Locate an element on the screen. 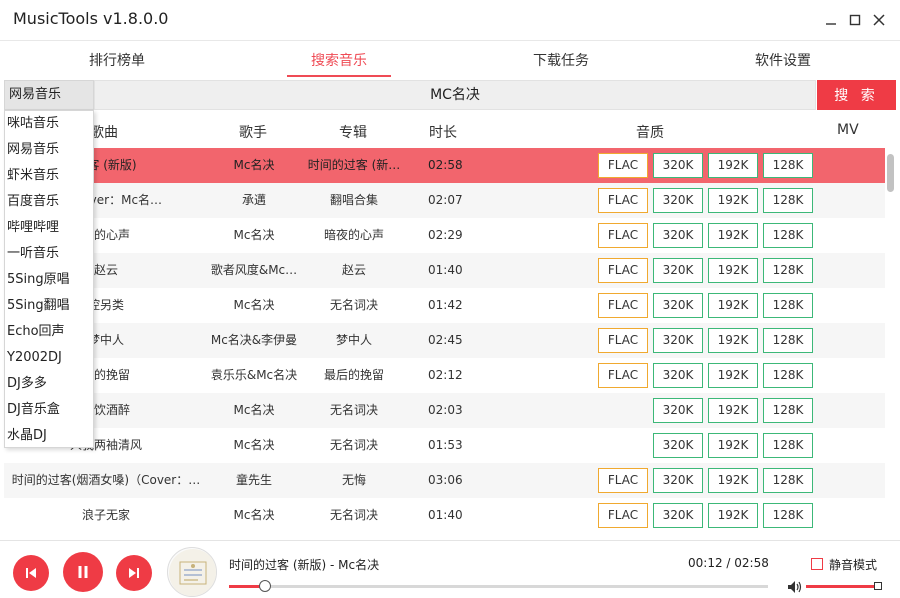 This screenshot has height=598, width=900. maximize-button is located at coordinates (855, 20).